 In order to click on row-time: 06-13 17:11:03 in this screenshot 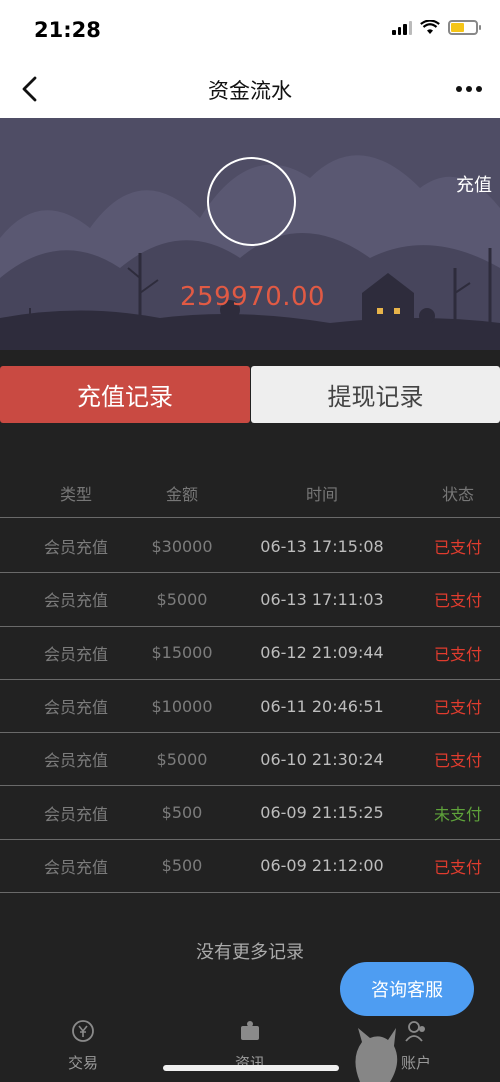, I will do `click(322, 599)`.